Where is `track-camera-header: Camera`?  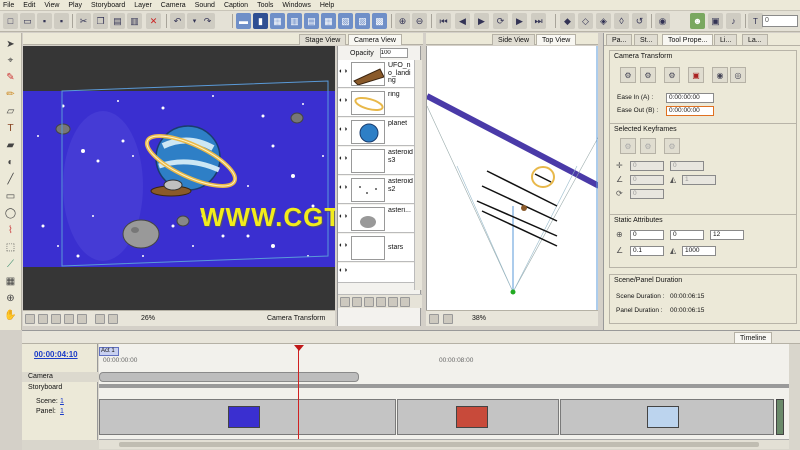 track-camera-header: Camera is located at coordinates (60, 377).